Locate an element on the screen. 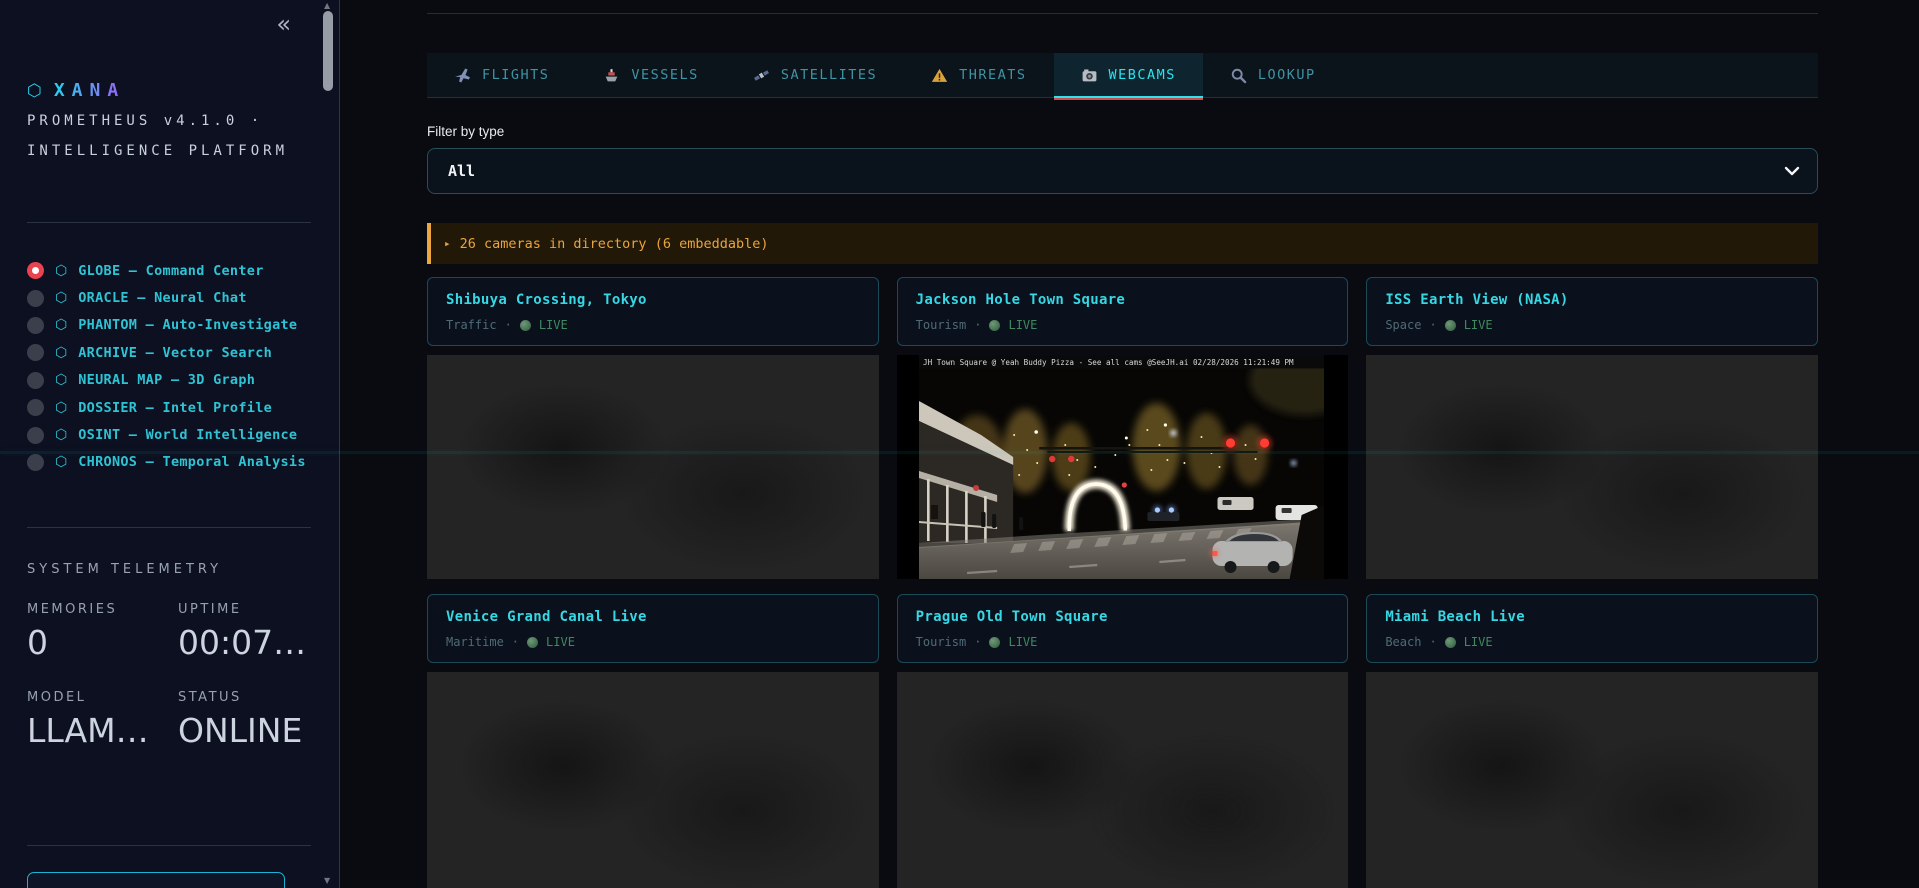  mode-option-1: ⬡ GLOBE – Command Center is located at coordinates (166, 270).